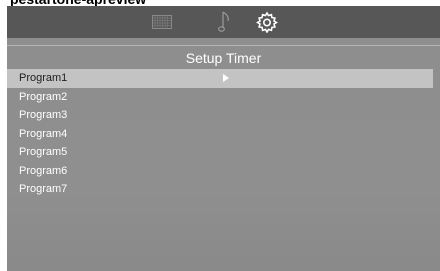  What do you see at coordinates (223, 45) in the screenshot?
I see `title-divider` at bounding box center [223, 45].